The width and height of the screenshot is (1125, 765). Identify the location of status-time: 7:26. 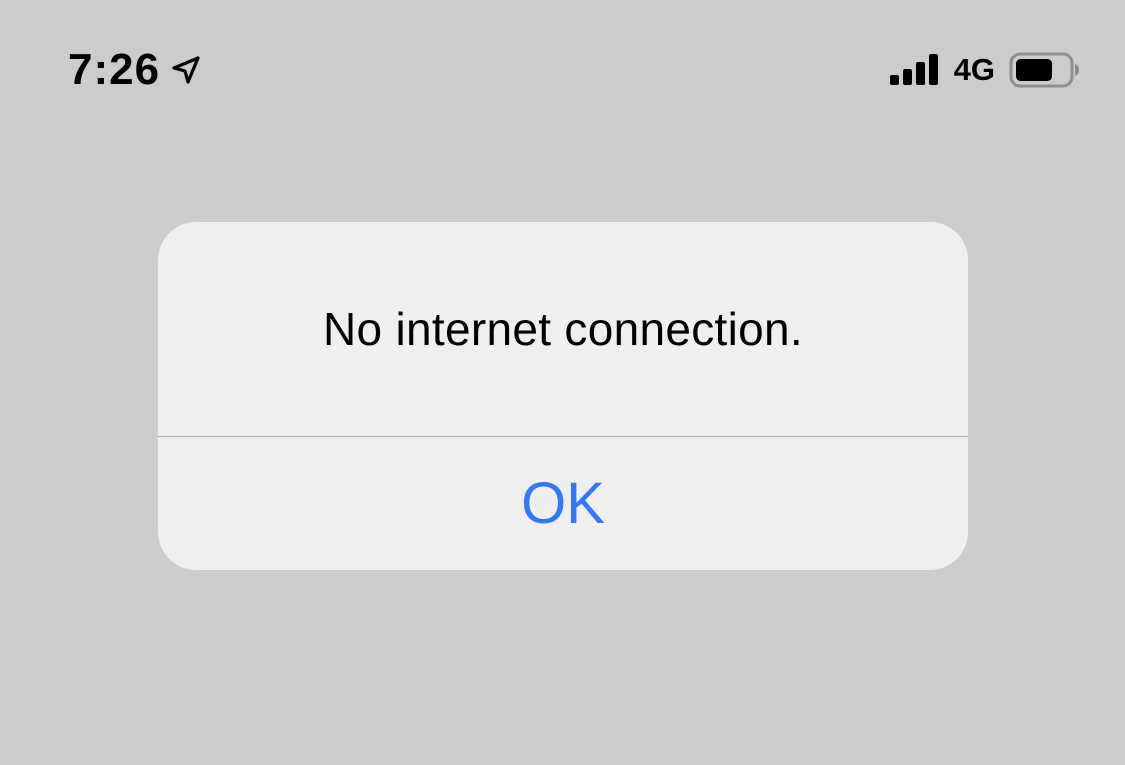
(114, 69).